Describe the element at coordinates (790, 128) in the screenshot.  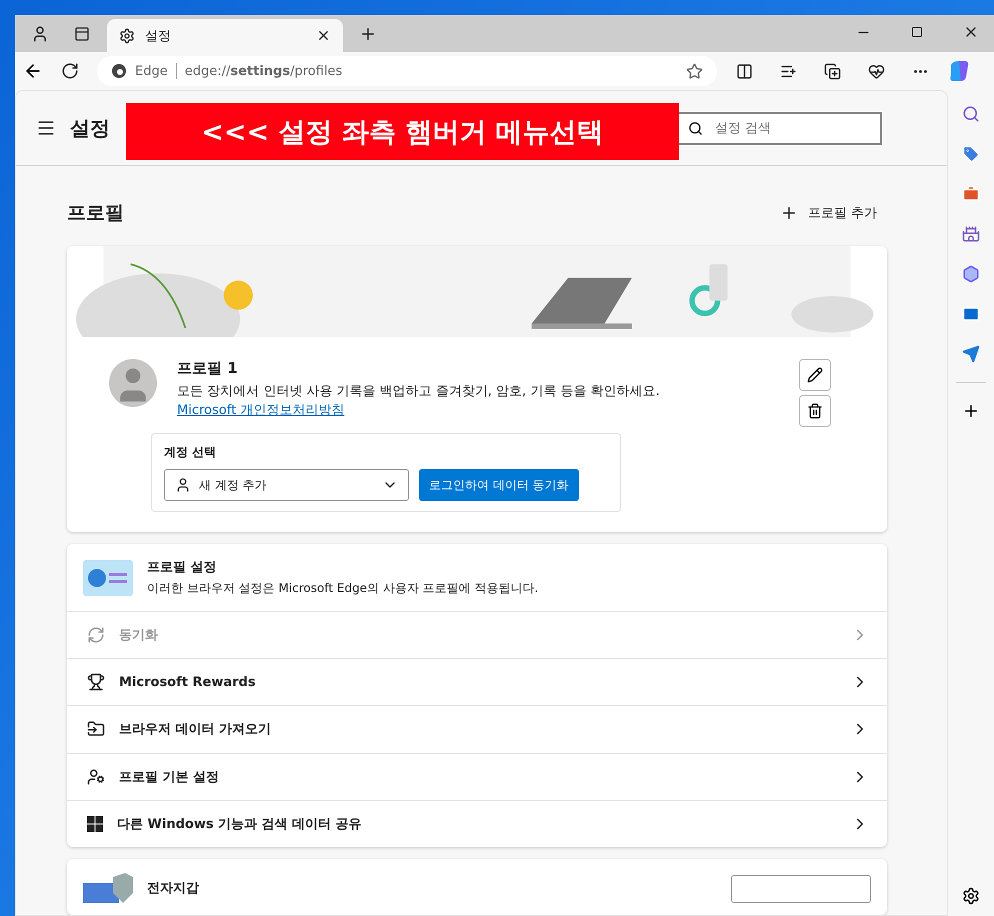
I see `search-field: 설정 검색` at that location.